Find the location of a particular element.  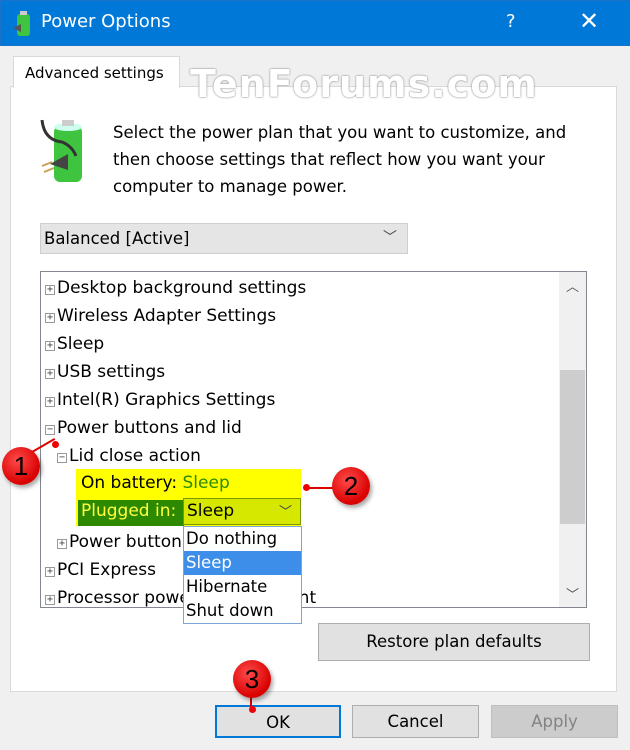

apply-button: Apply is located at coordinates (554, 721).